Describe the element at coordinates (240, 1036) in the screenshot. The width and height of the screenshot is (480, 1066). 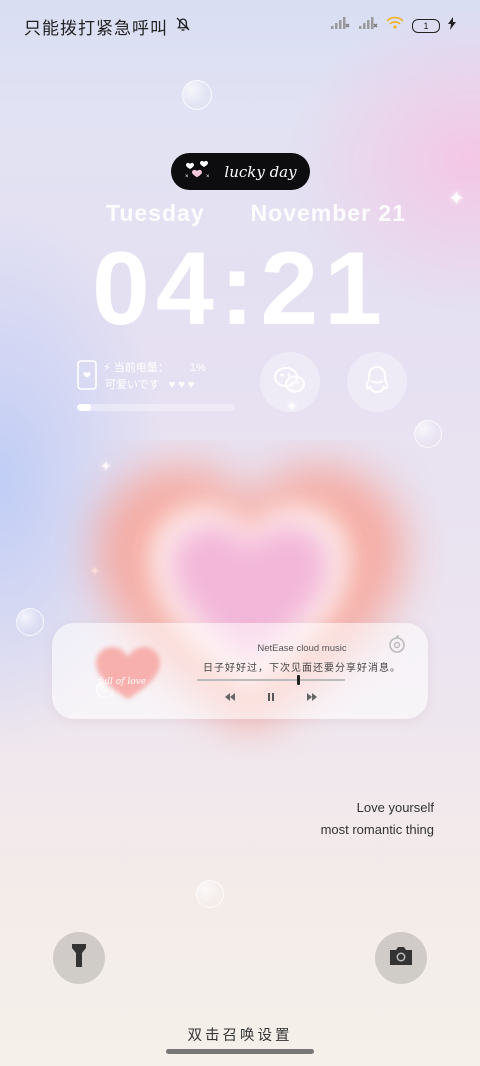
I see `double-tap-hint: 双击召唤设置` at that location.